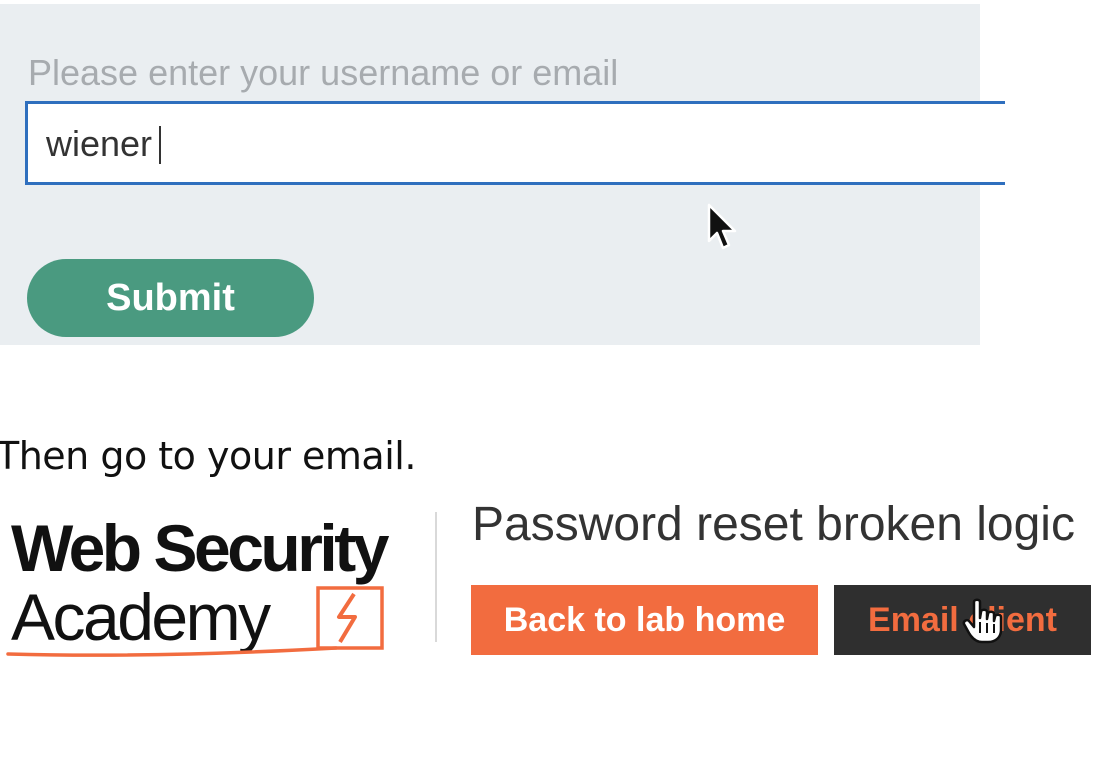 This screenshot has width=1102, height=762. I want to click on arrow-cursor-icon, so click(723, 229).